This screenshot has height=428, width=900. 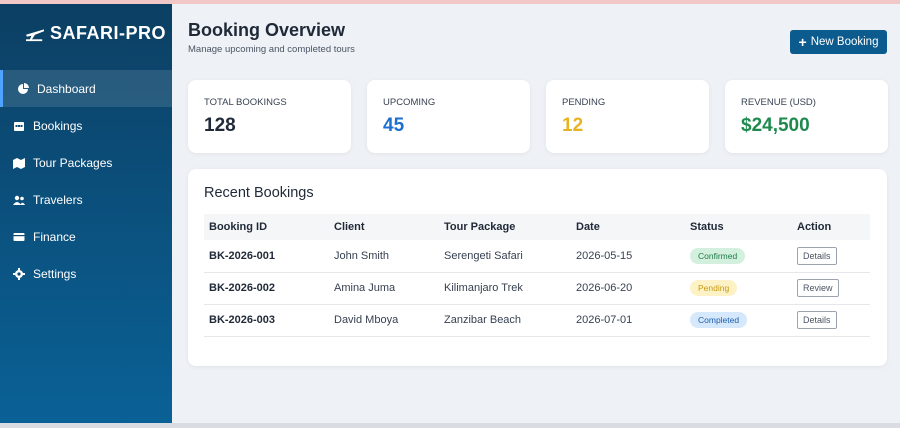 I want to click on sidebar-item-tour-packages: Tour Packages, so click(x=86, y=162).